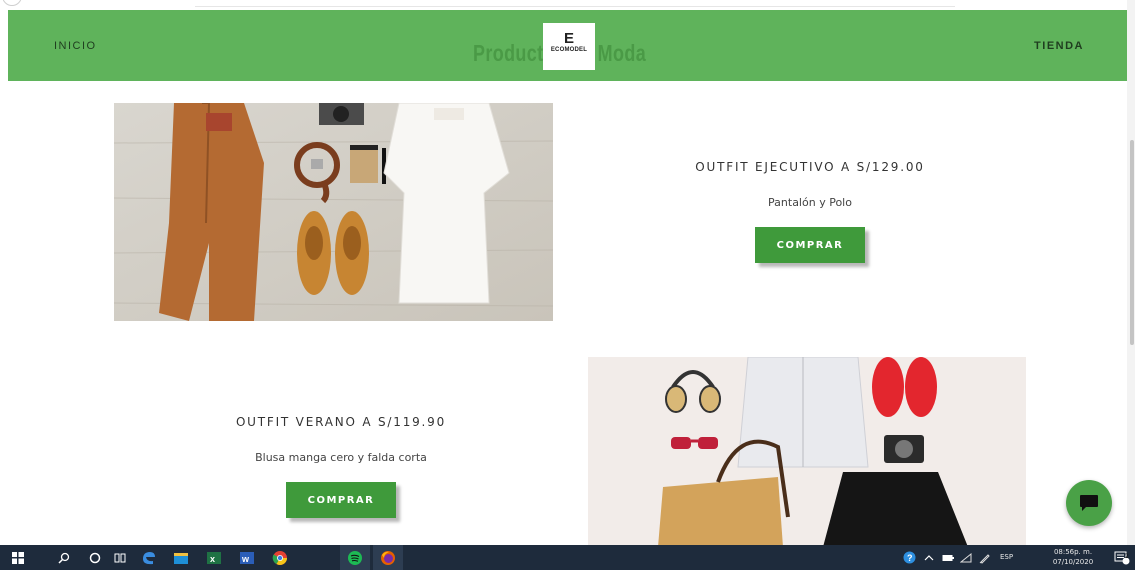 The image size is (1135, 570). Describe the element at coordinates (1073, 552) in the screenshot. I see `clock-time: 08:56p. m.` at that location.